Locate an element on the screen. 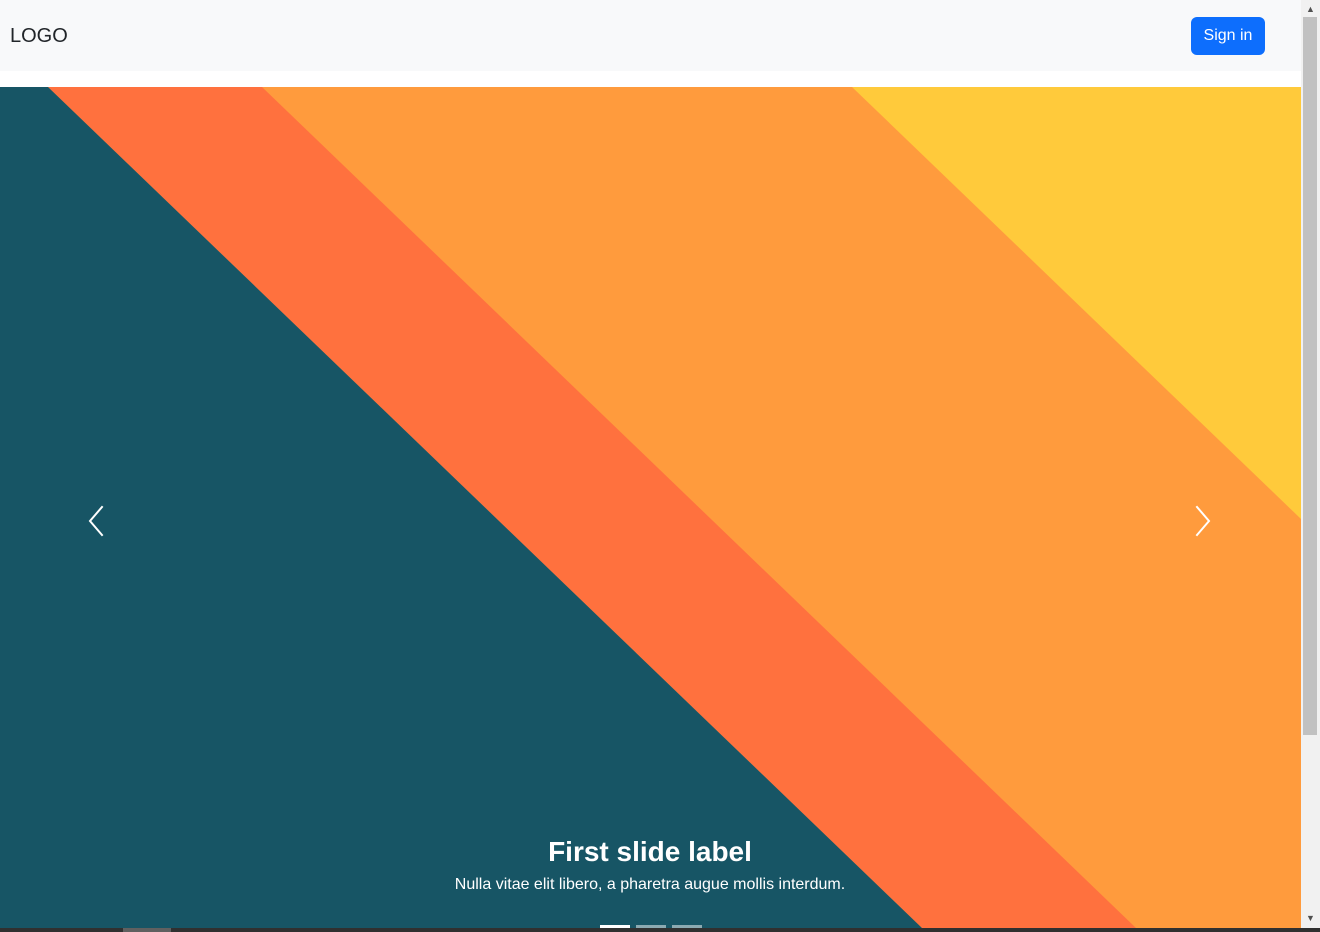 The width and height of the screenshot is (1320, 932). slide-caption-title: First slide label is located at coordinates (650, 851).